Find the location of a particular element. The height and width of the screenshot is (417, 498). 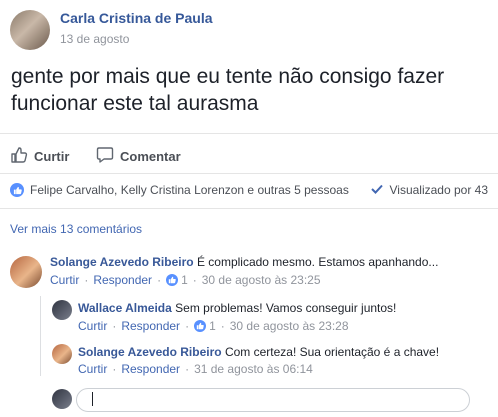

seen-by: Visualizado por 43 is located at coordinates (429, 190).